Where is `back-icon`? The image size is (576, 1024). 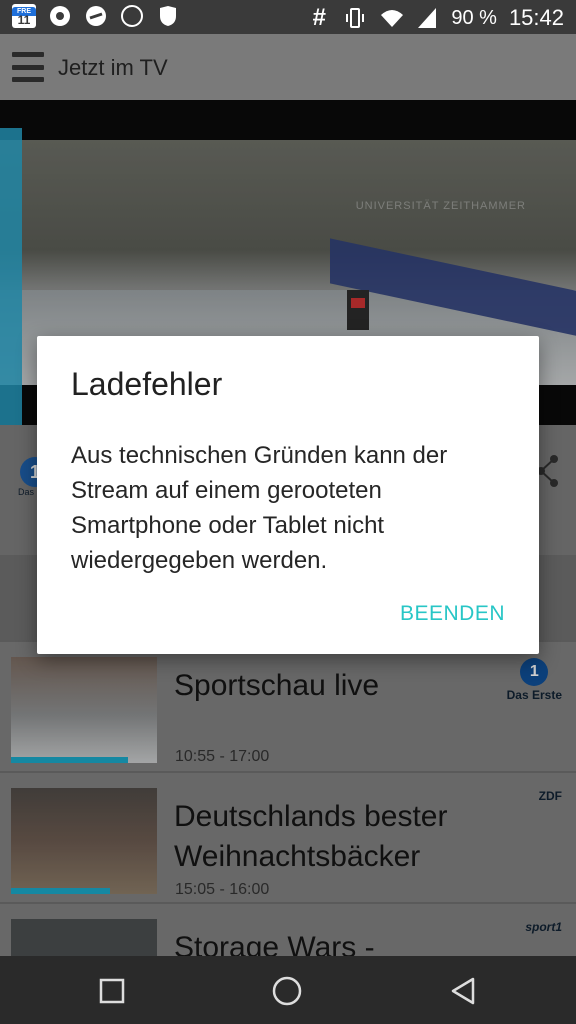
back-icon is located at coordinates (463, 991).